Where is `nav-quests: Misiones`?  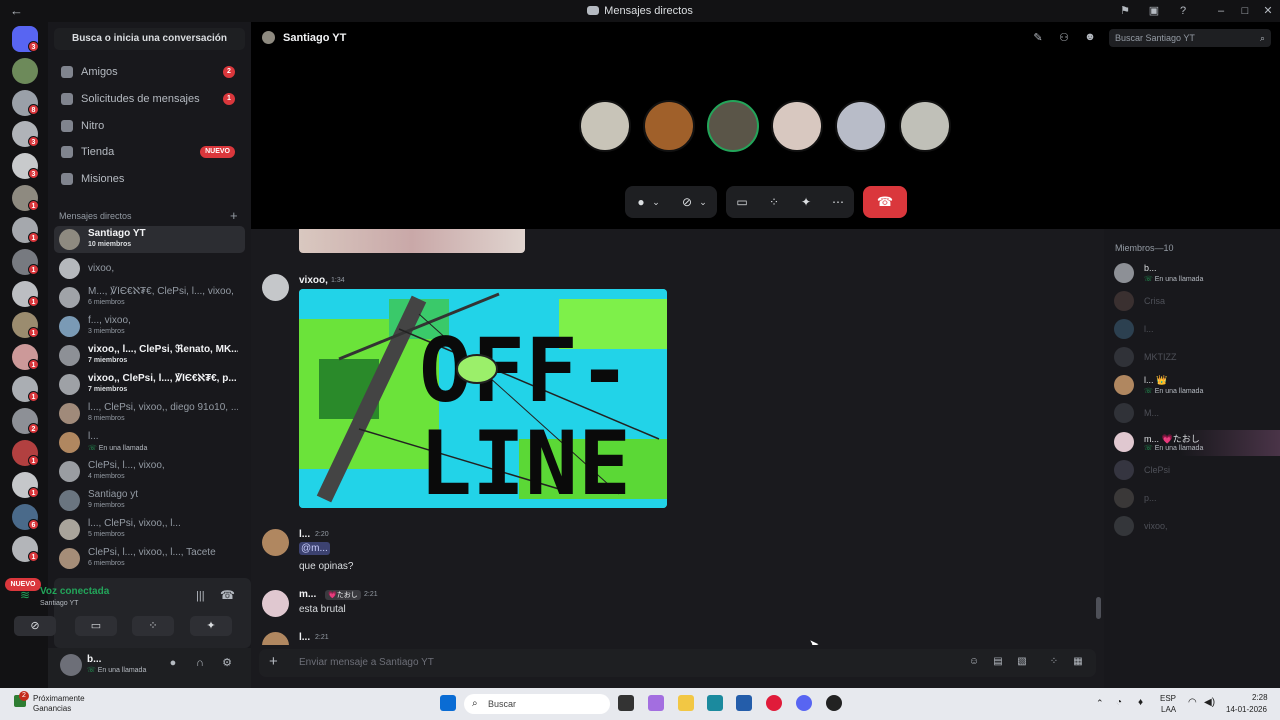
nav-quests: Misiones is located at coordinates (149, 179).